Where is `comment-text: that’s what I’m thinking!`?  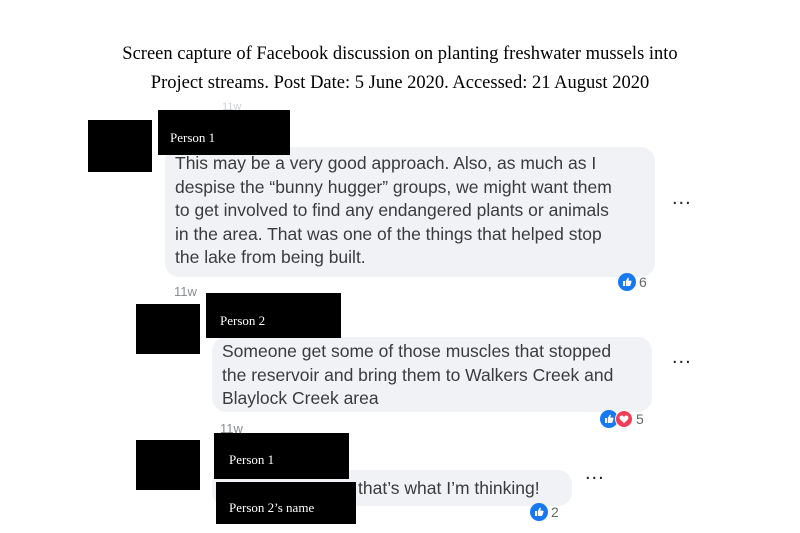 comment-text: that’s what I’m thinking! is located at coordinates (449, 488).